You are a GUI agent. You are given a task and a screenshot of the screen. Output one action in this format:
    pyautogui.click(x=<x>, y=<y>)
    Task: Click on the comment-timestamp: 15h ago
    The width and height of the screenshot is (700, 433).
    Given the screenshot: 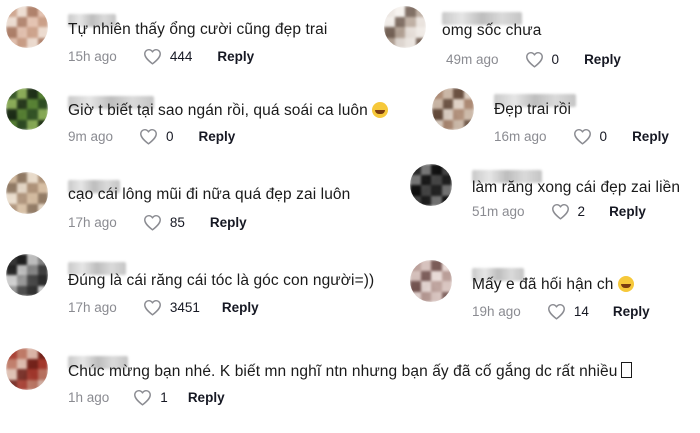 What is the action you would take?
    pyautogui.click(x=92, y=56)
    